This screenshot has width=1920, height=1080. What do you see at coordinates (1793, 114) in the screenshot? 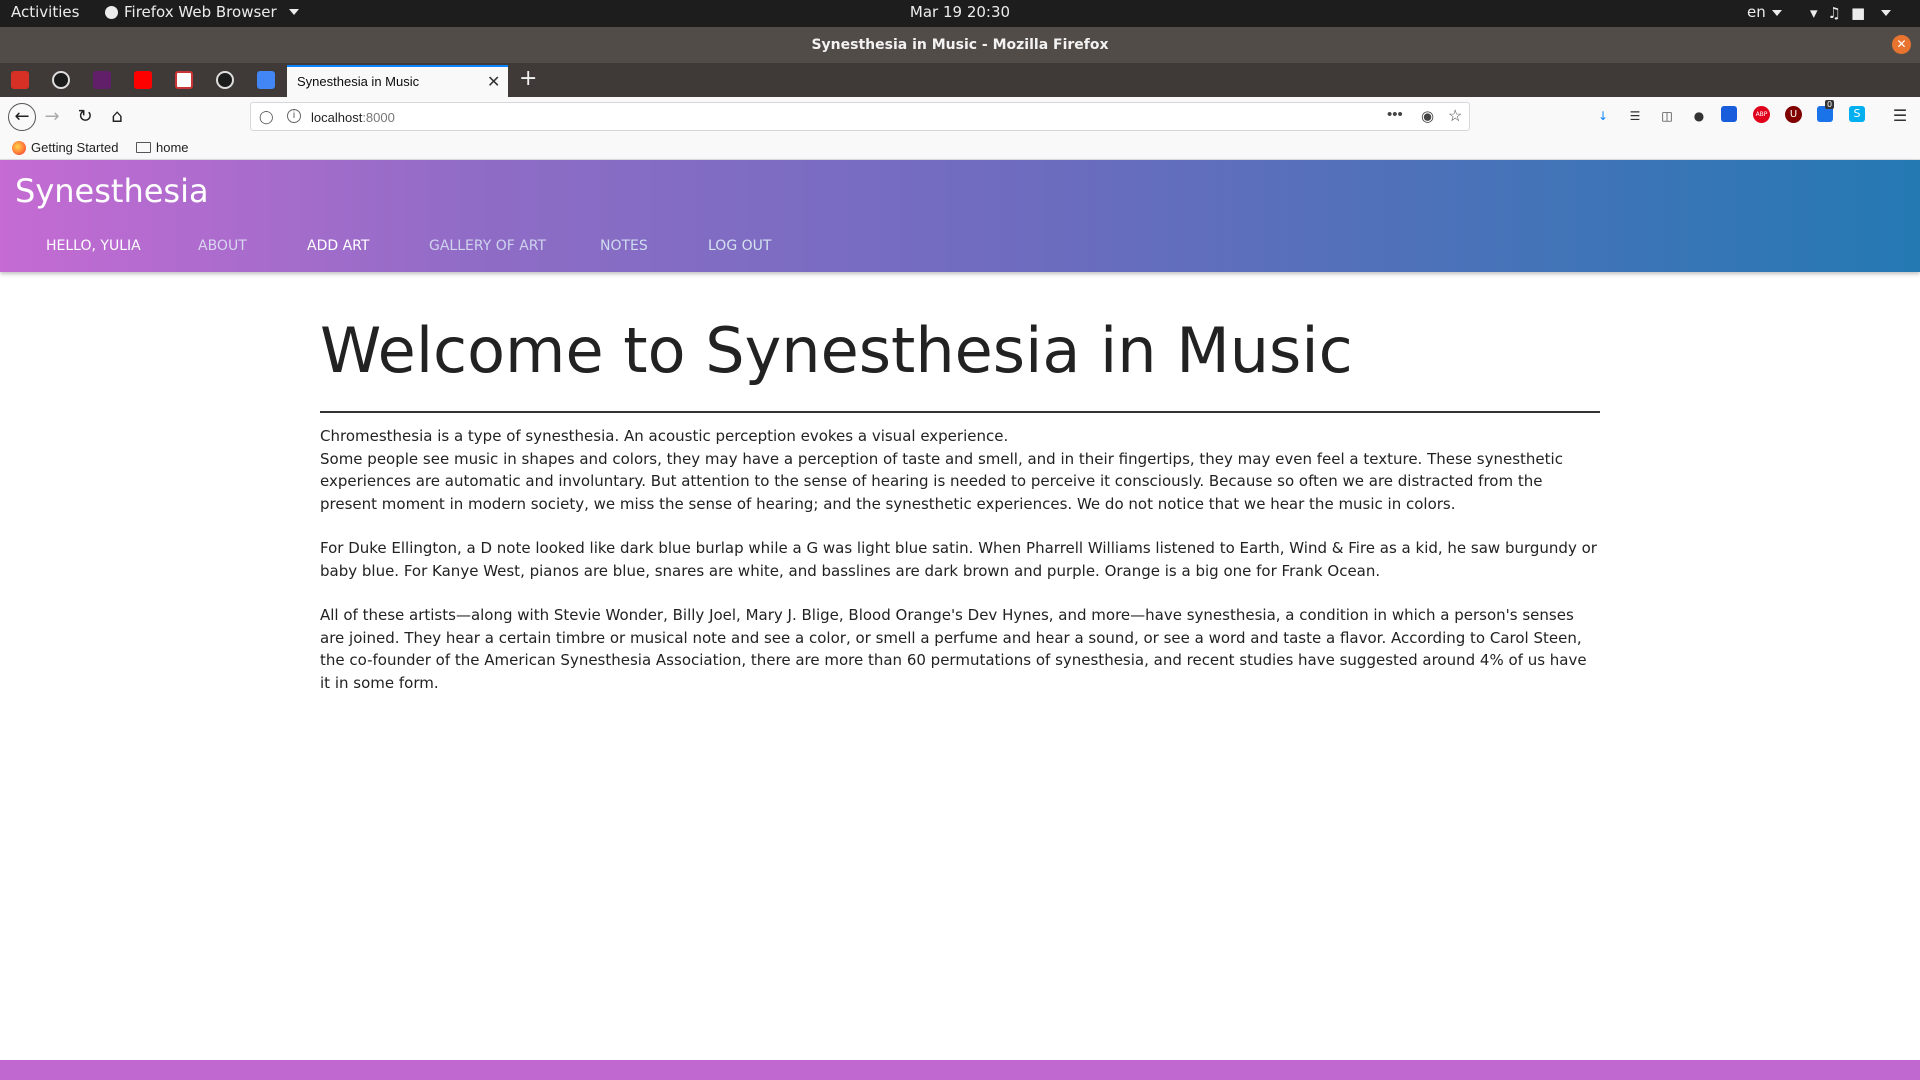
I see `ublock-icon: U` at bounding box center [1793, 114].